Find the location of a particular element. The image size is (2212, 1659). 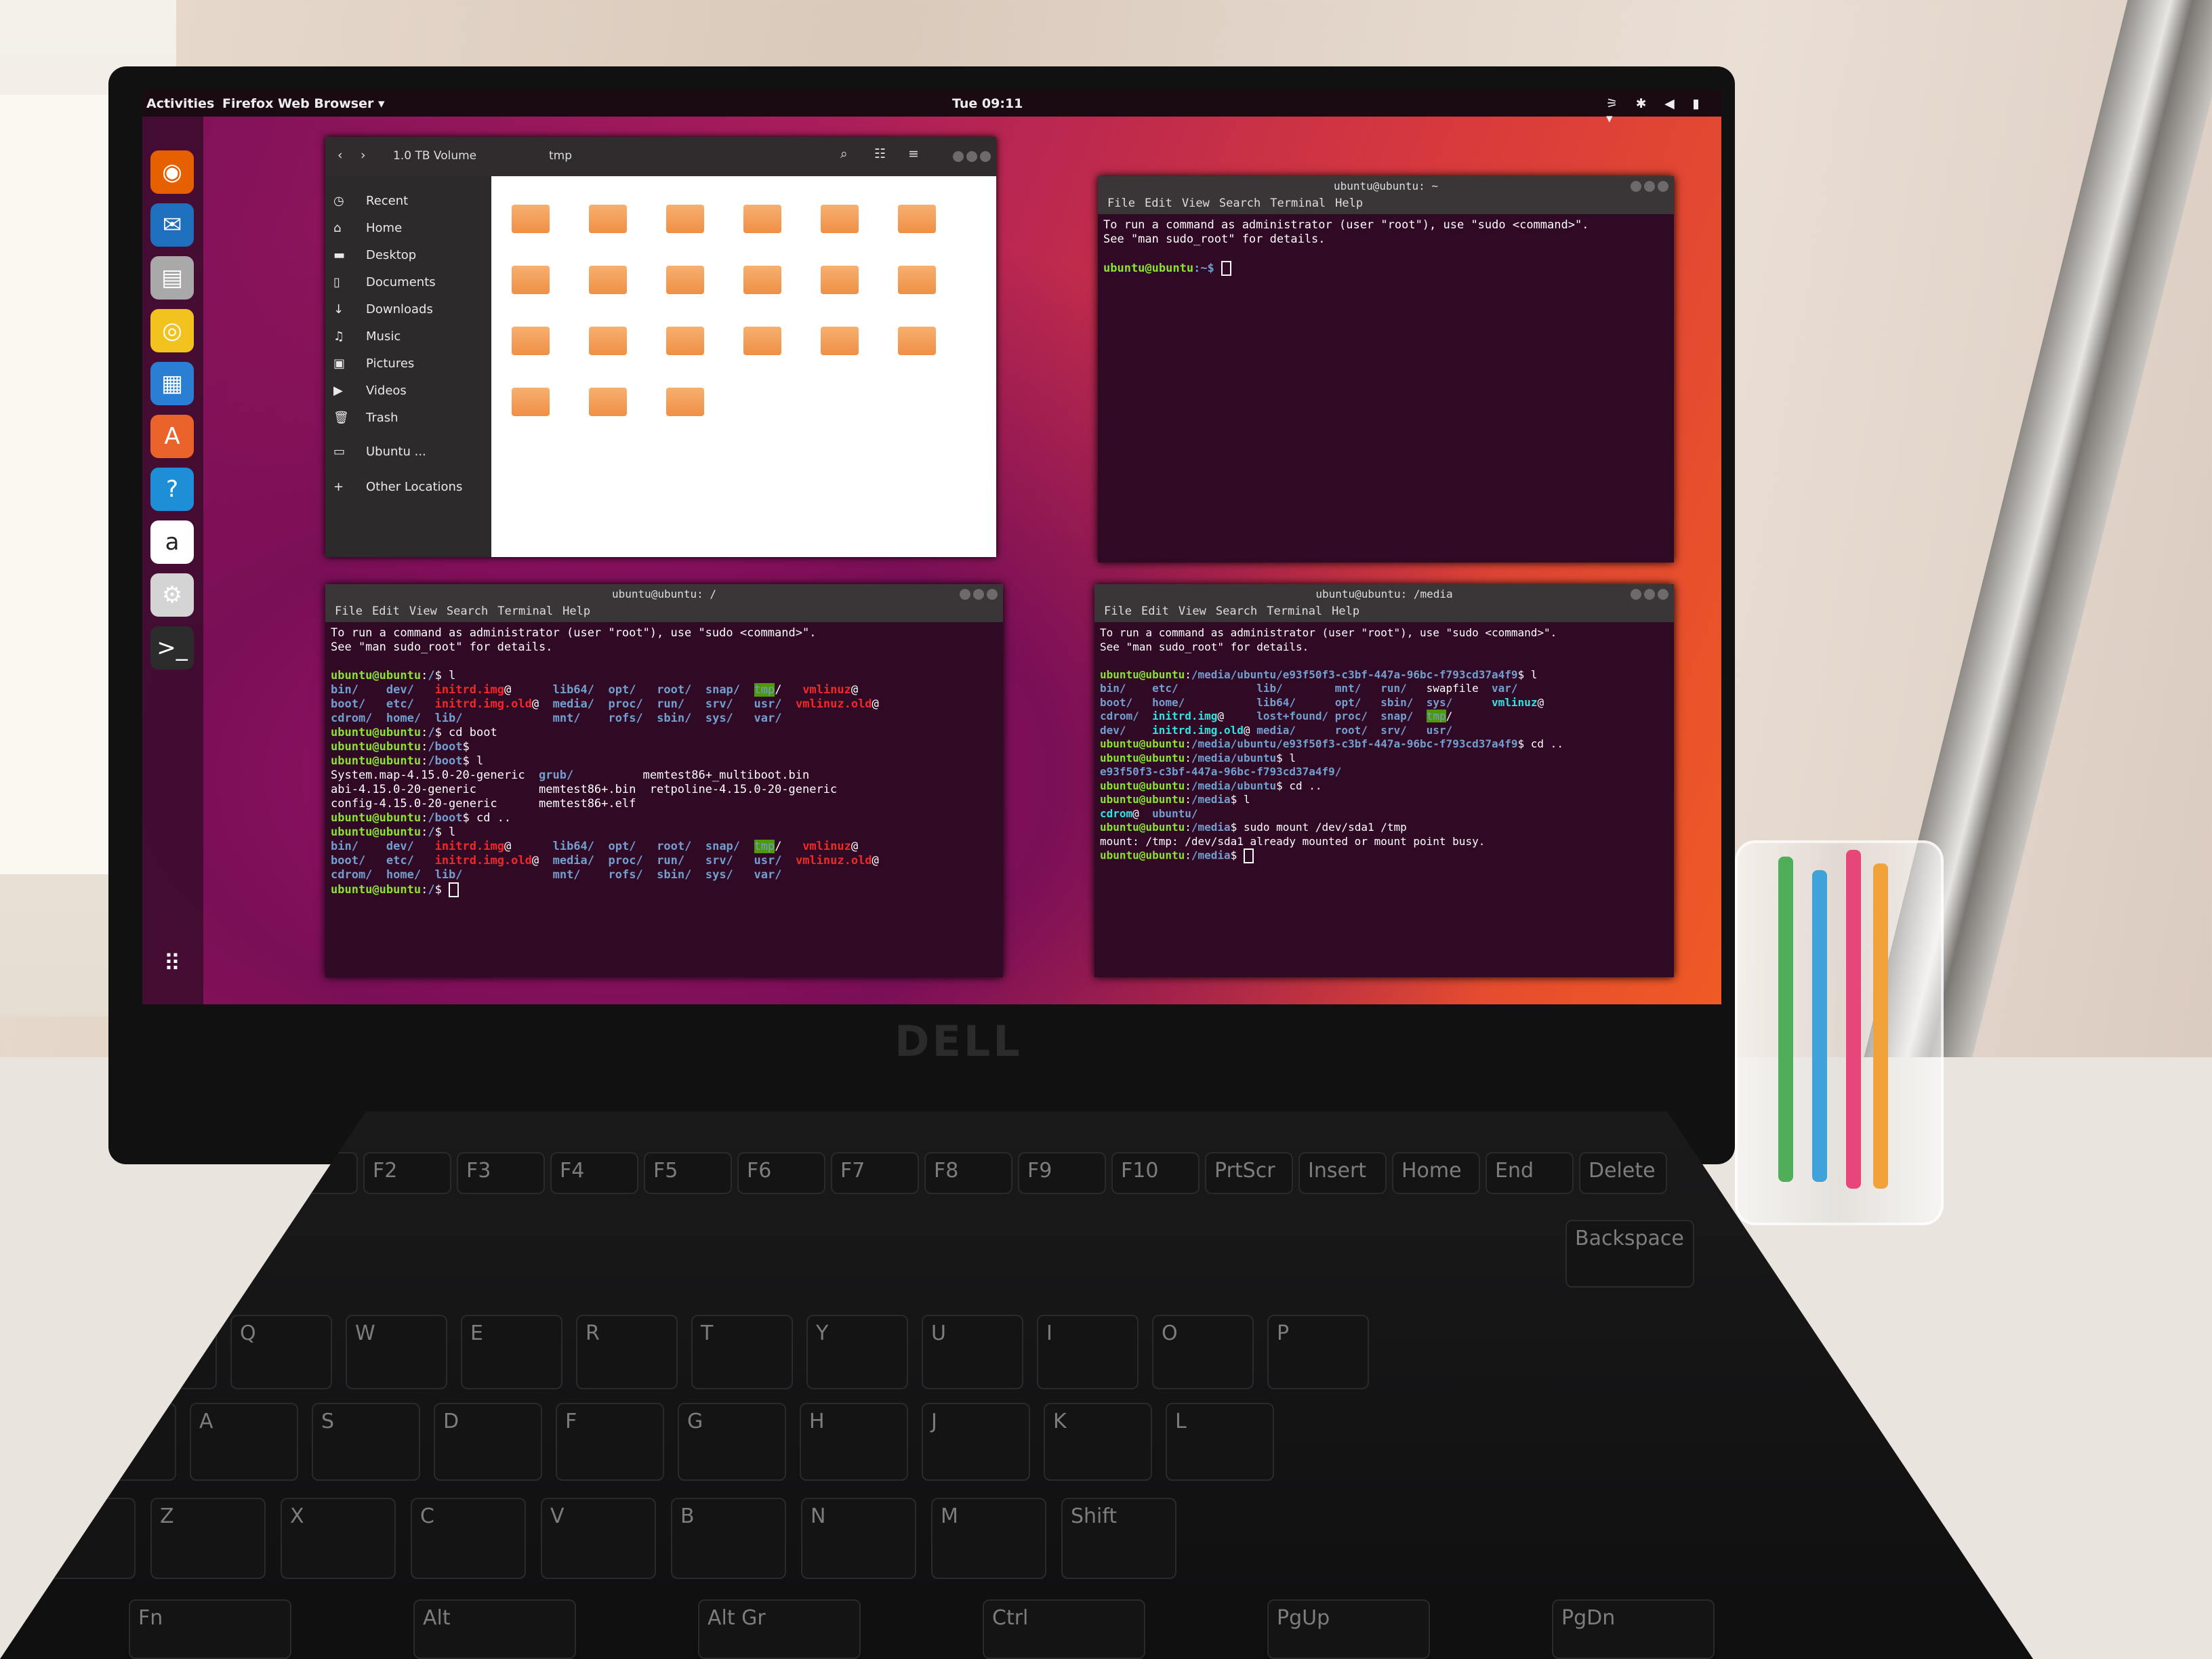

writer-icon: ▦ is located at coordinates (172, 383).